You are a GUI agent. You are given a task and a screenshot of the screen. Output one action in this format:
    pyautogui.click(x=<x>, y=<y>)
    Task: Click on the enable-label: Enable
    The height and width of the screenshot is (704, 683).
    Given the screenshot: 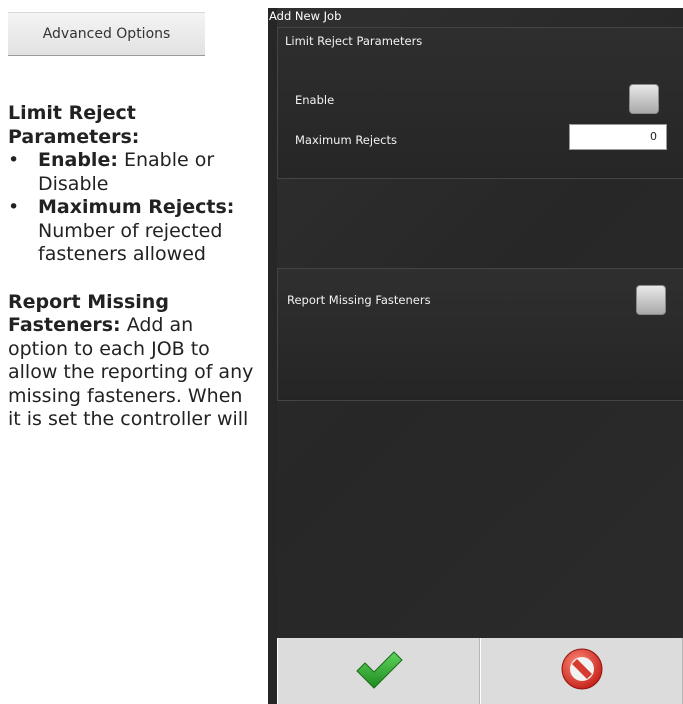 What is the action you would take?
    pyautogui.click(x=315, y=100)
    